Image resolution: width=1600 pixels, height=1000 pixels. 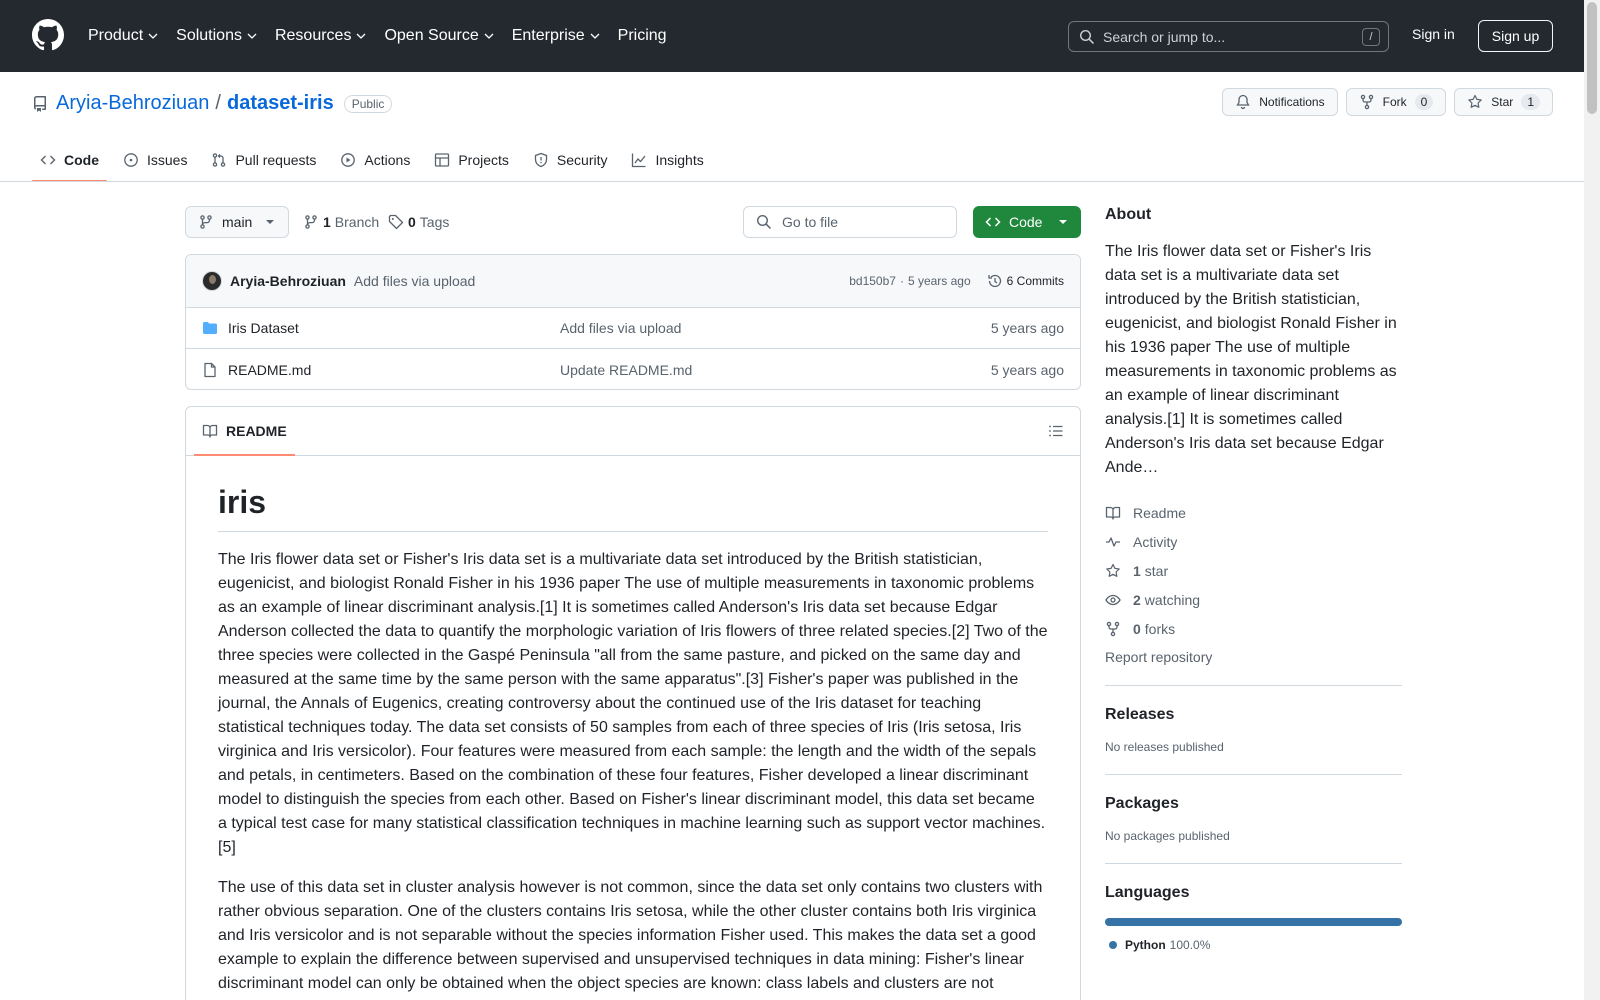 What do you see at coordinates (131, 160) in the screenshot?
I see `issue-icon` at bounding box center [131, 160].